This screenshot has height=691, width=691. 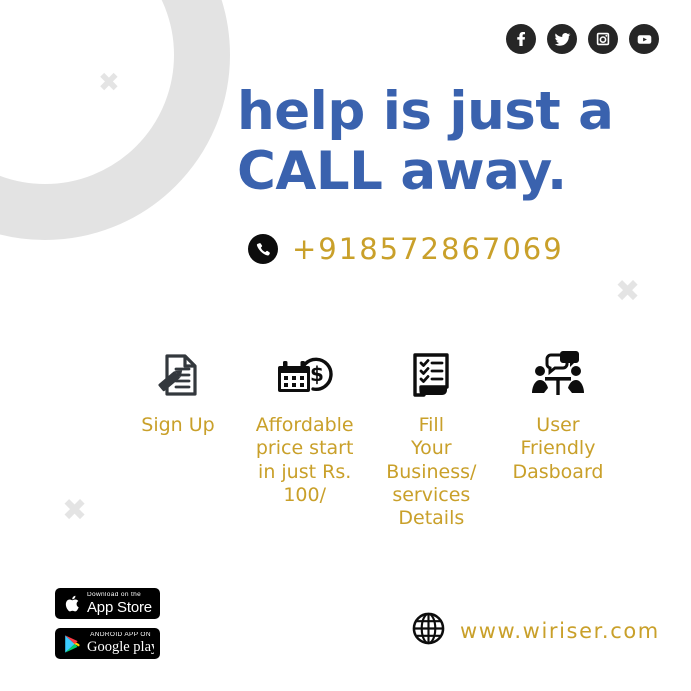 I want to click on youtube-icon, so click(x=644, y=39).